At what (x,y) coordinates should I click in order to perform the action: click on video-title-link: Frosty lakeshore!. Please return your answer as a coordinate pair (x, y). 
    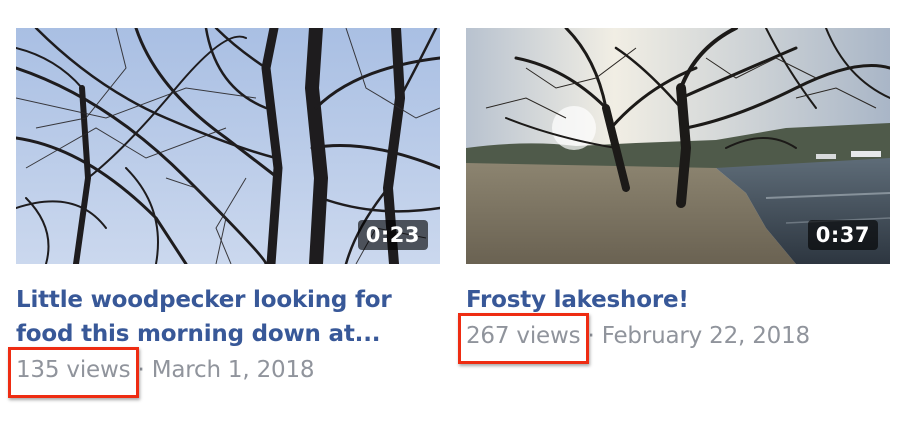
    Looking at the image, I should click on (678, 300).